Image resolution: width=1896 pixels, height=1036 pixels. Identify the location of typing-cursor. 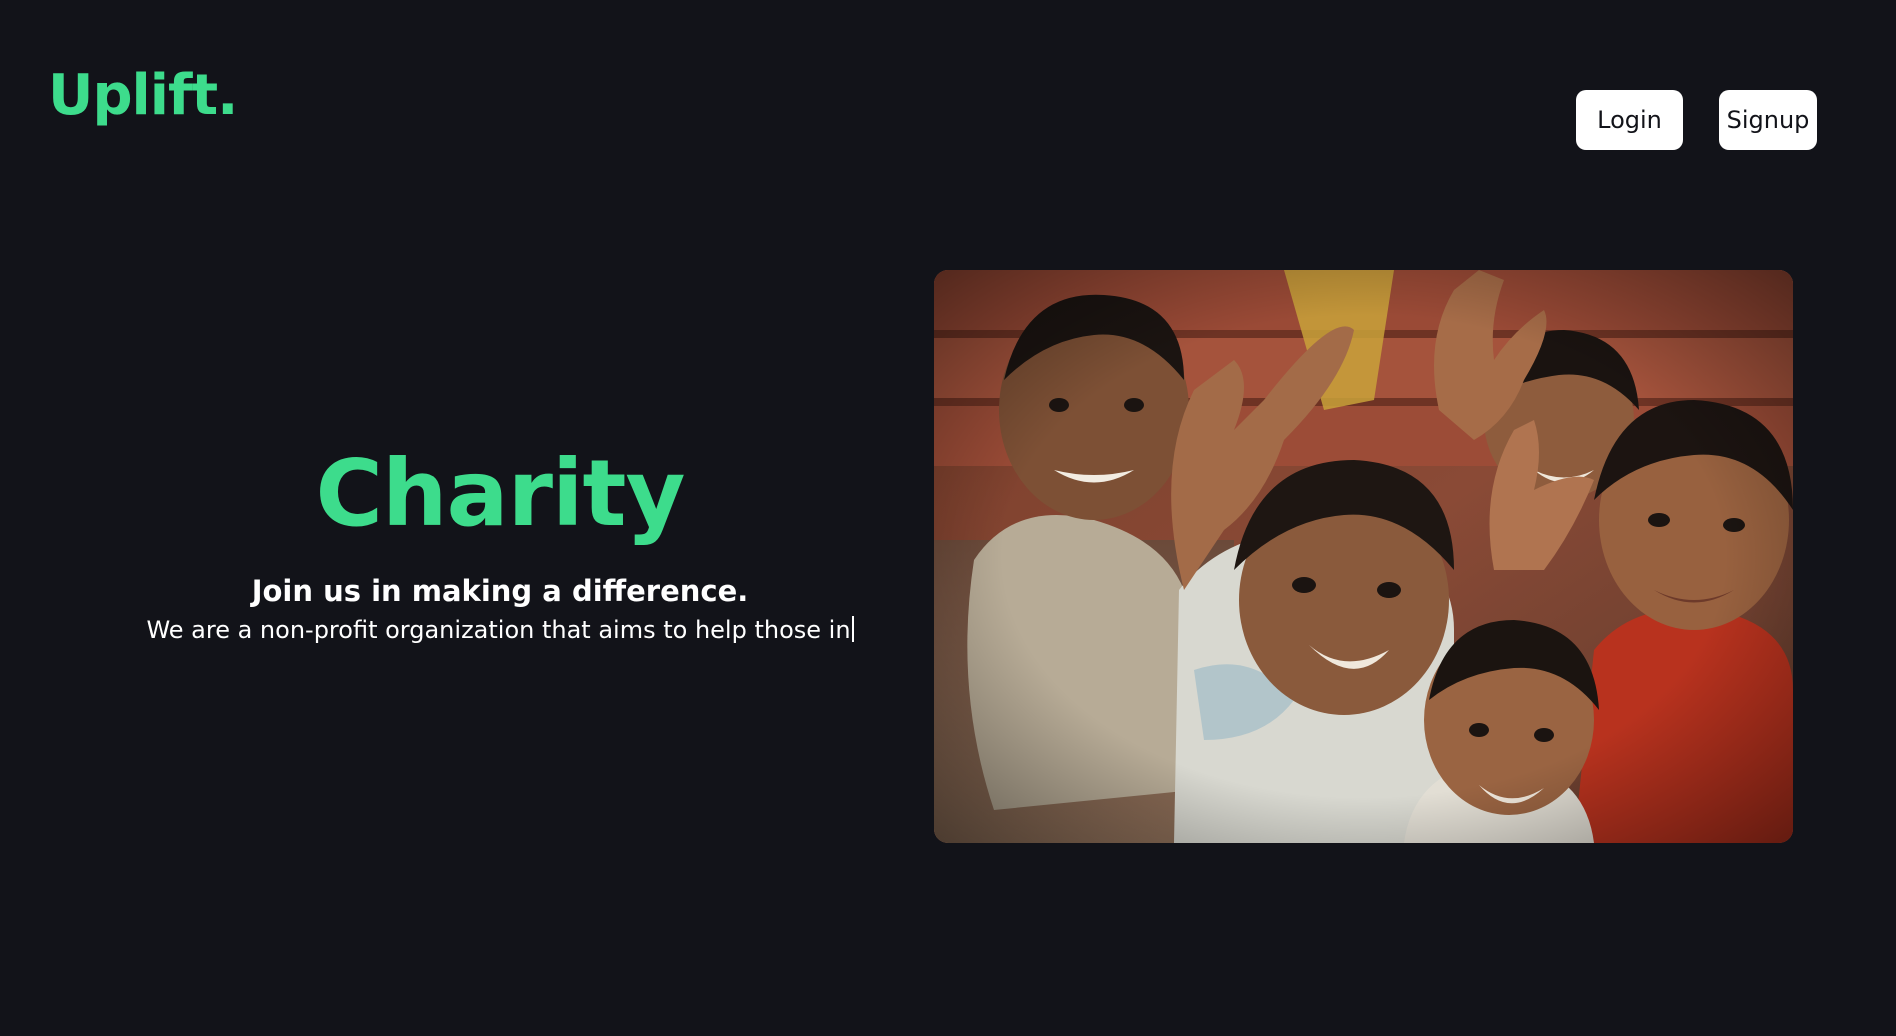
(852, 628).